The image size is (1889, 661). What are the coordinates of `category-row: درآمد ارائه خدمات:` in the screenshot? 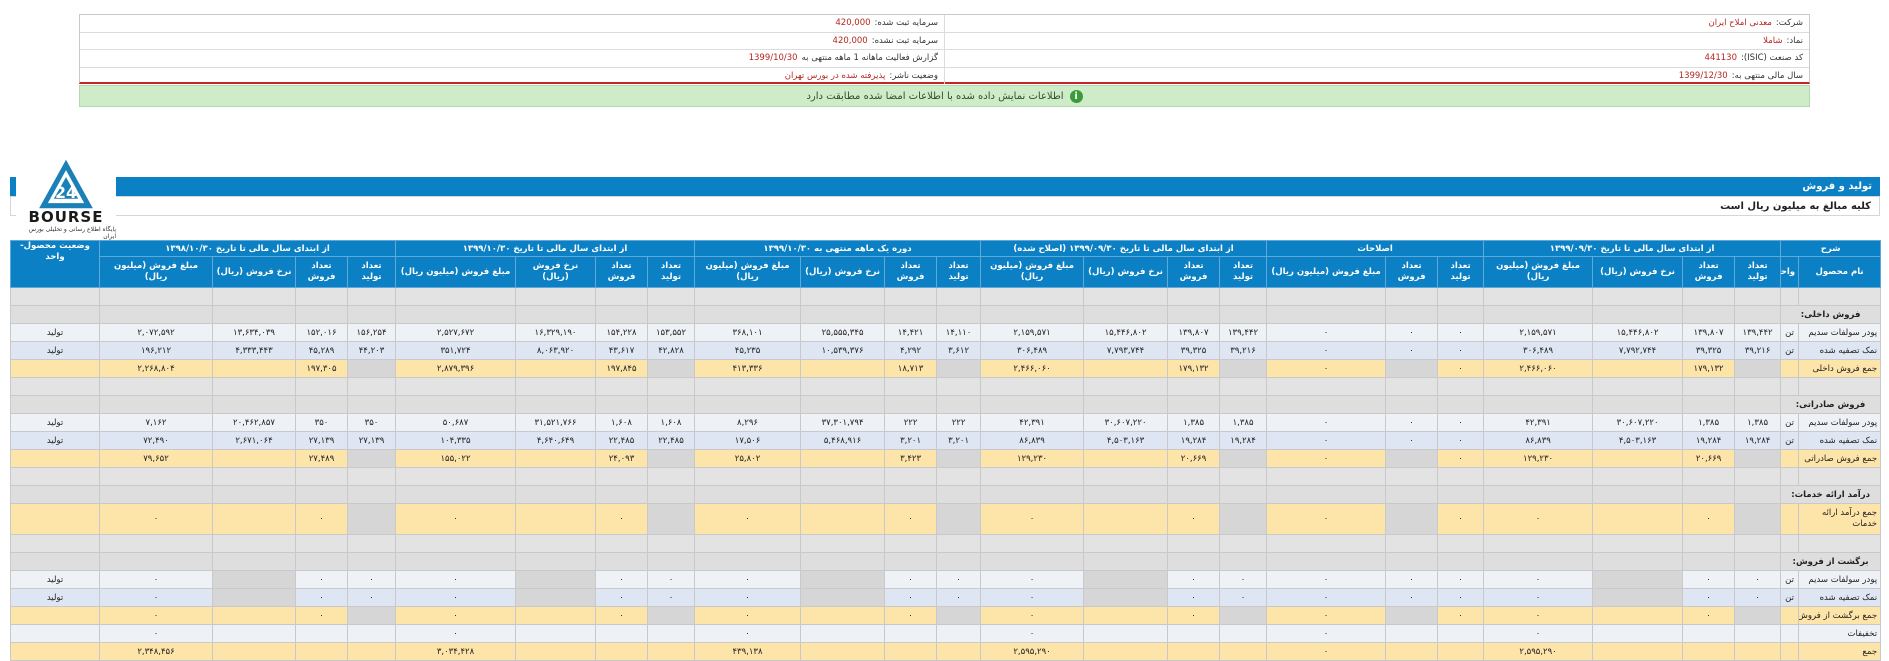 It's located at (946, 494).